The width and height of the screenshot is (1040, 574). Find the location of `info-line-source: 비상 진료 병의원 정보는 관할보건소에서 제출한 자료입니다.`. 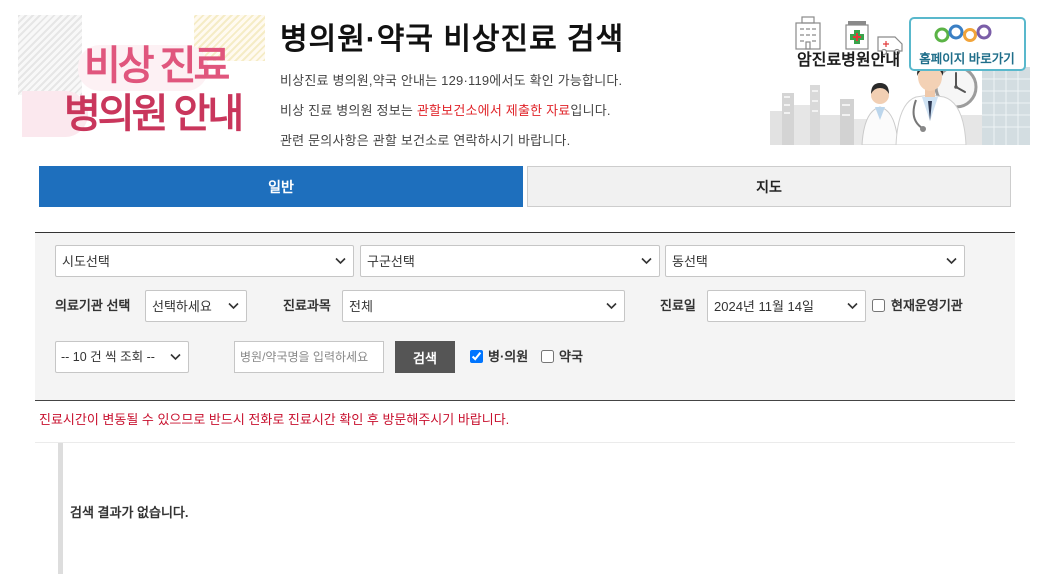

info-line-source: 비상 진료 병의원 정보는 관할보건소에서 제출한 자료입니다. is located at coordinates (451, 111).